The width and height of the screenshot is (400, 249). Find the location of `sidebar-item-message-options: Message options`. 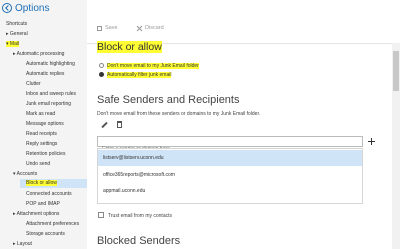

sidebar-item-message-options: Message options is located at coordinates (45, 124).